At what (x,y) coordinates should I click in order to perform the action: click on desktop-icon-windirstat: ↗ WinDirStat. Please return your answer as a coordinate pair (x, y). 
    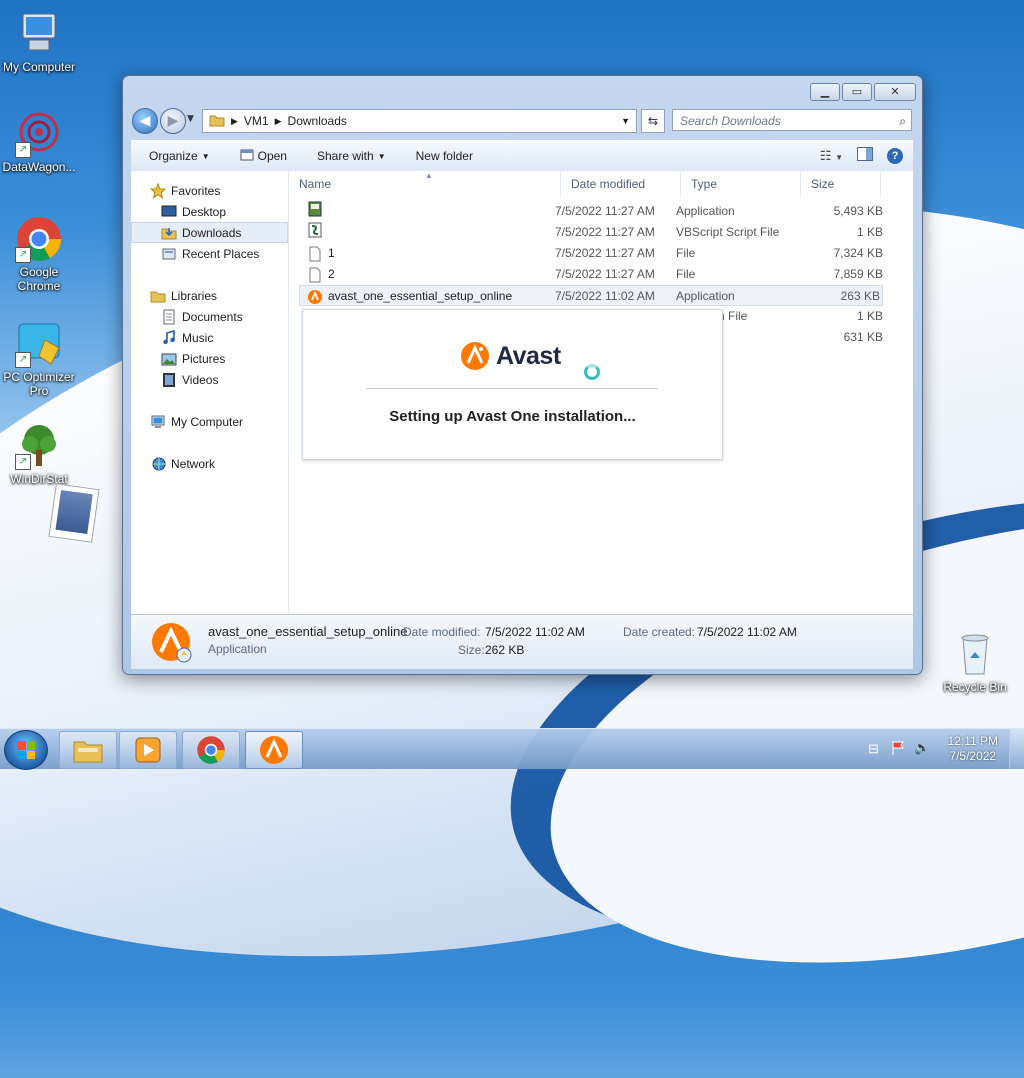
    Looking at the image, I should click on (40, 454).